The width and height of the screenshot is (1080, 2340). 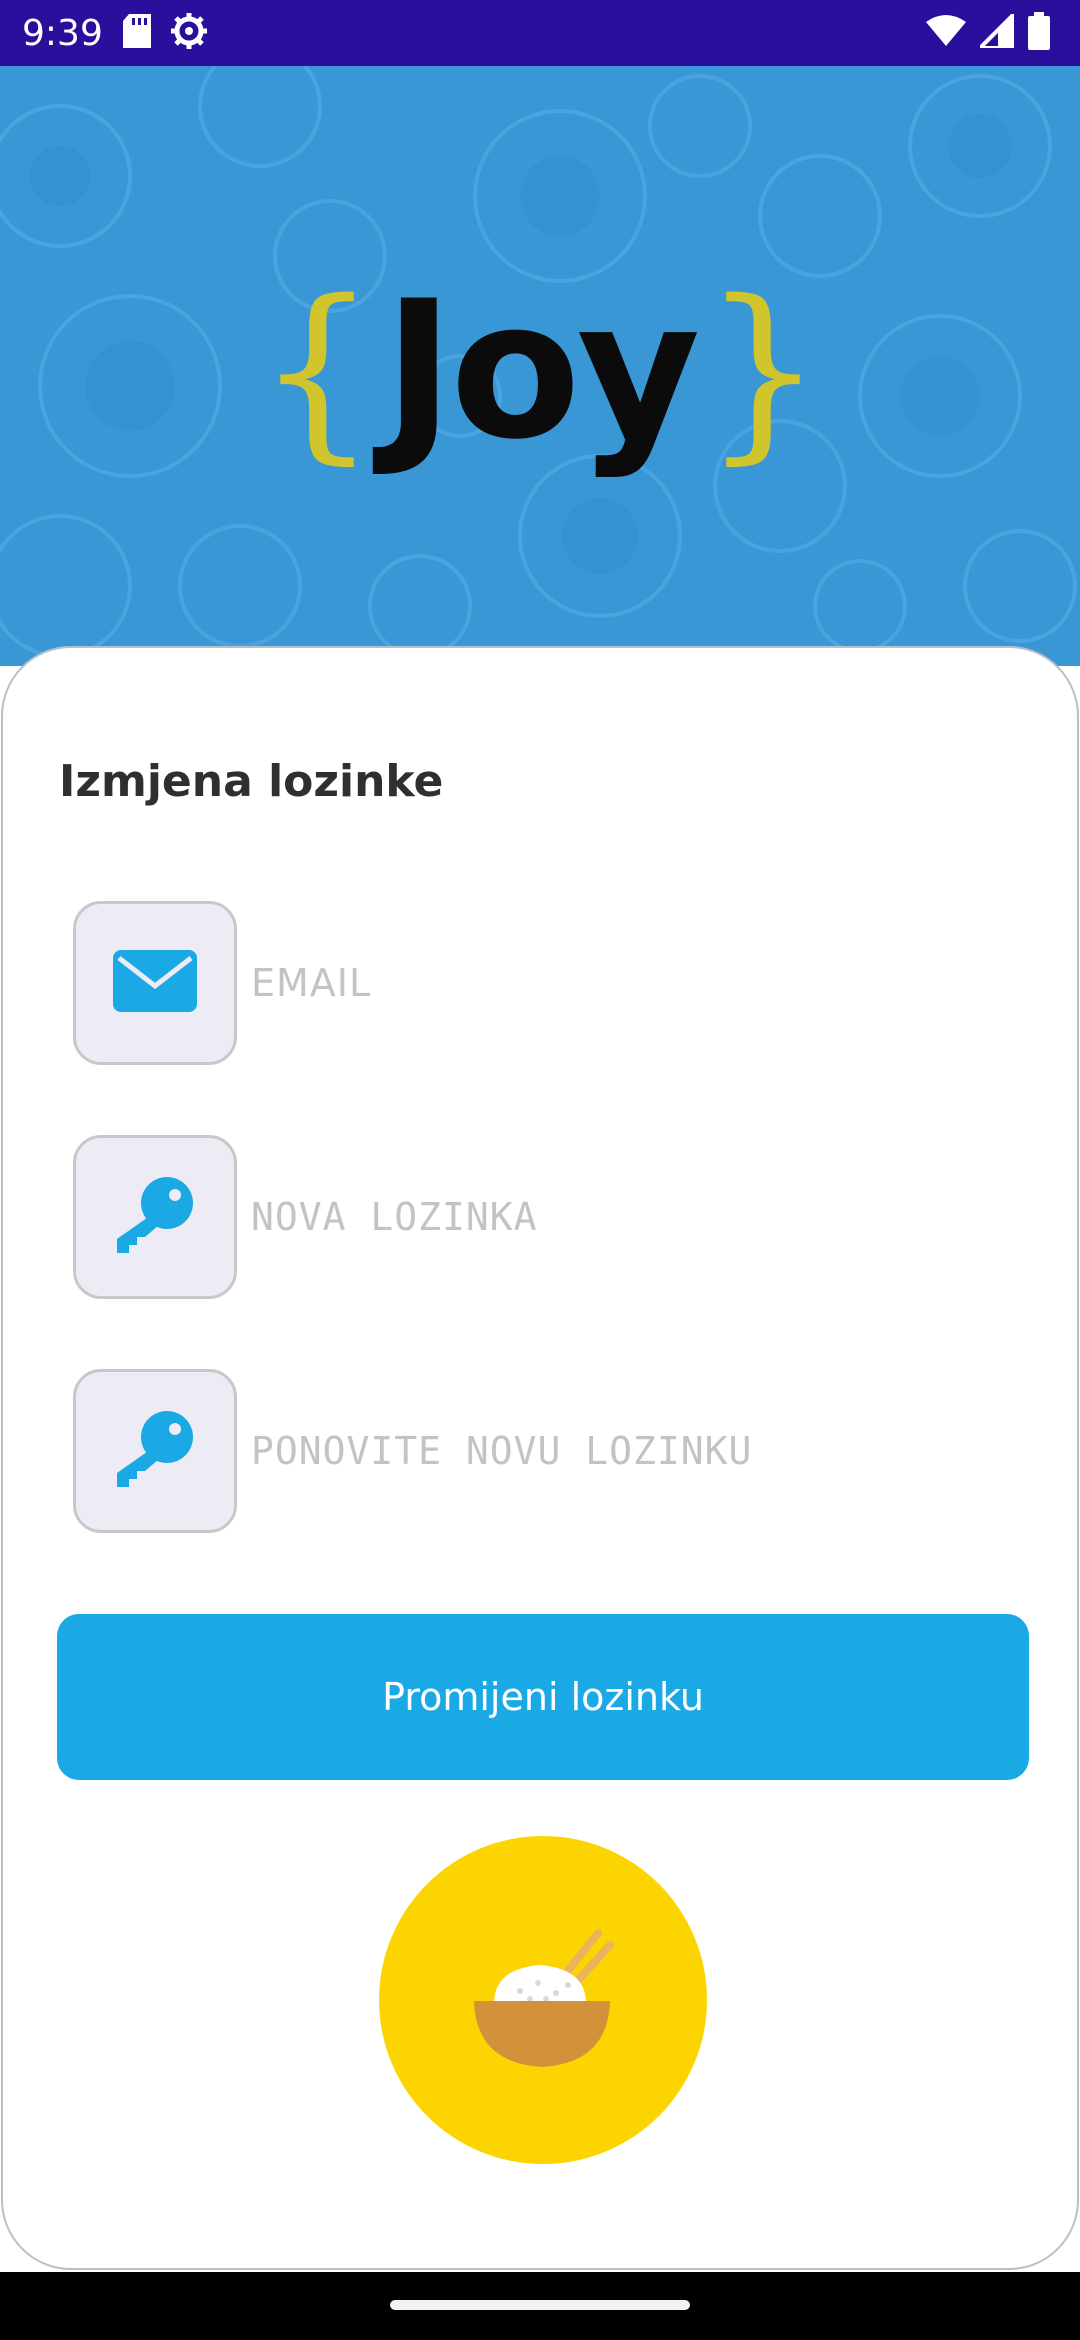 I want to click on repeat-password-field-row, so click(x=548, y=1451).